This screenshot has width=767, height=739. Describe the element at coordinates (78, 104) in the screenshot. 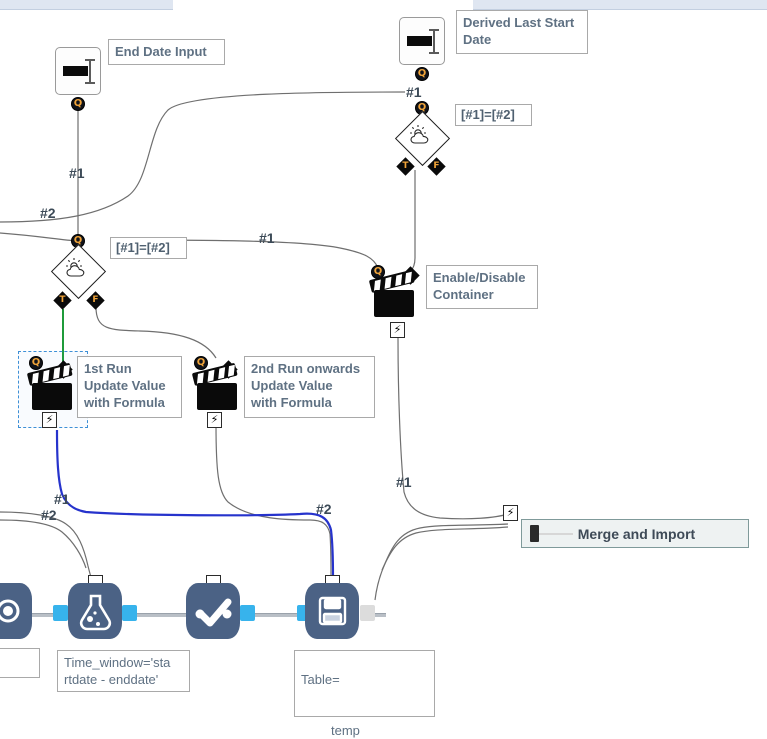

I see `end-date-input-port-badge: Q` at that location.